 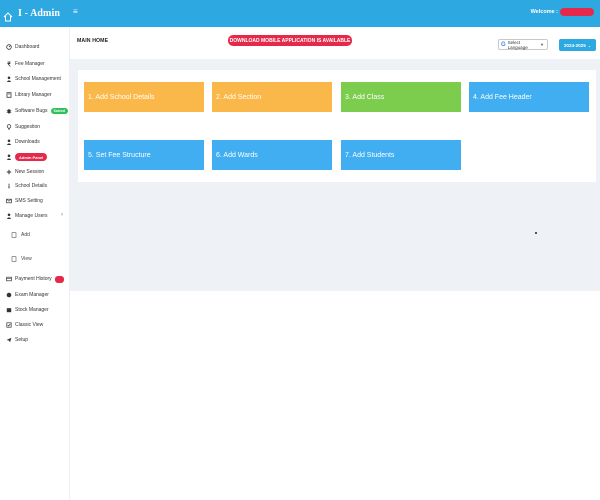 I want to click on chevron-right-icon: ›, so click(x=62, y=215).